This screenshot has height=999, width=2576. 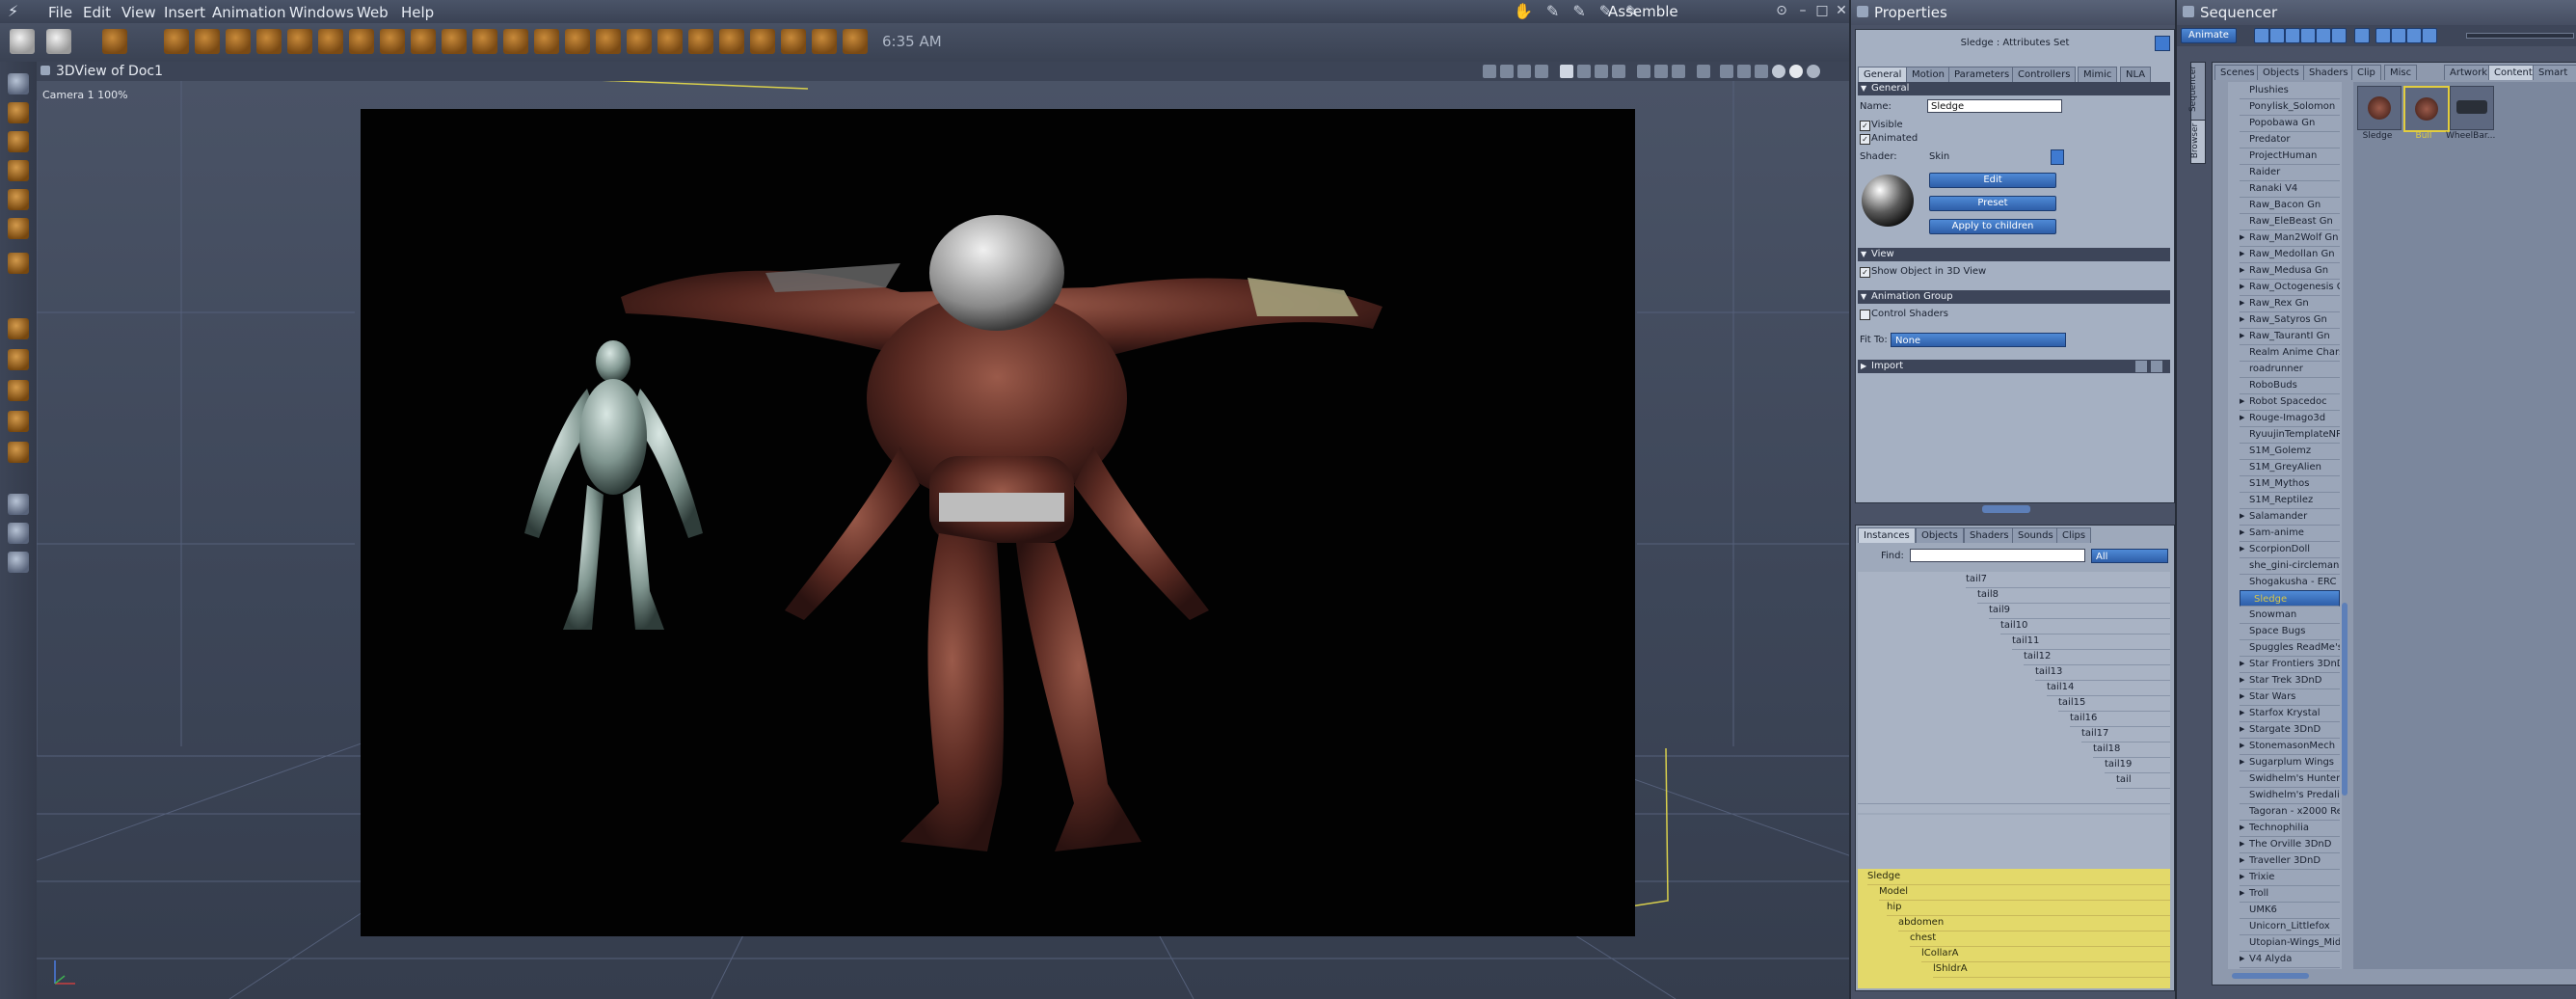 What do you see at coordinates (670, 41) in the screenshot?
I see `particles-icon` at bounding box center [670, 41].